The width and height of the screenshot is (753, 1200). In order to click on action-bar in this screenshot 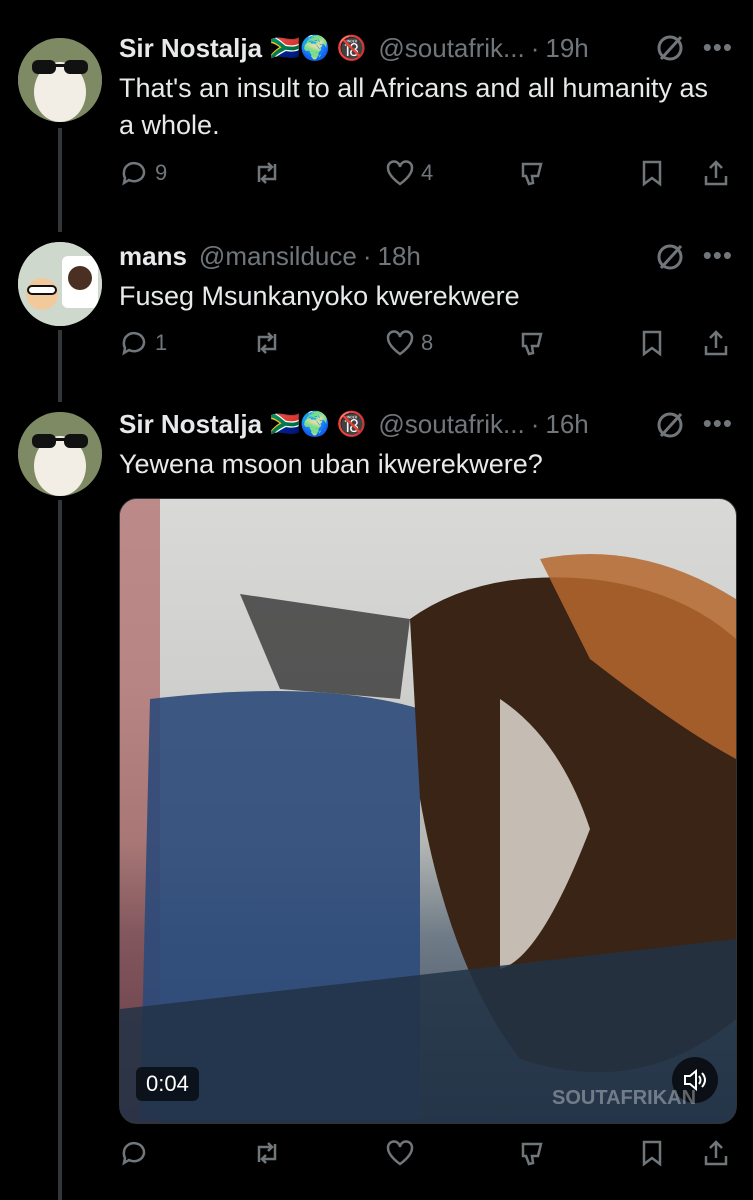, I will do `click(426, 1156)`.